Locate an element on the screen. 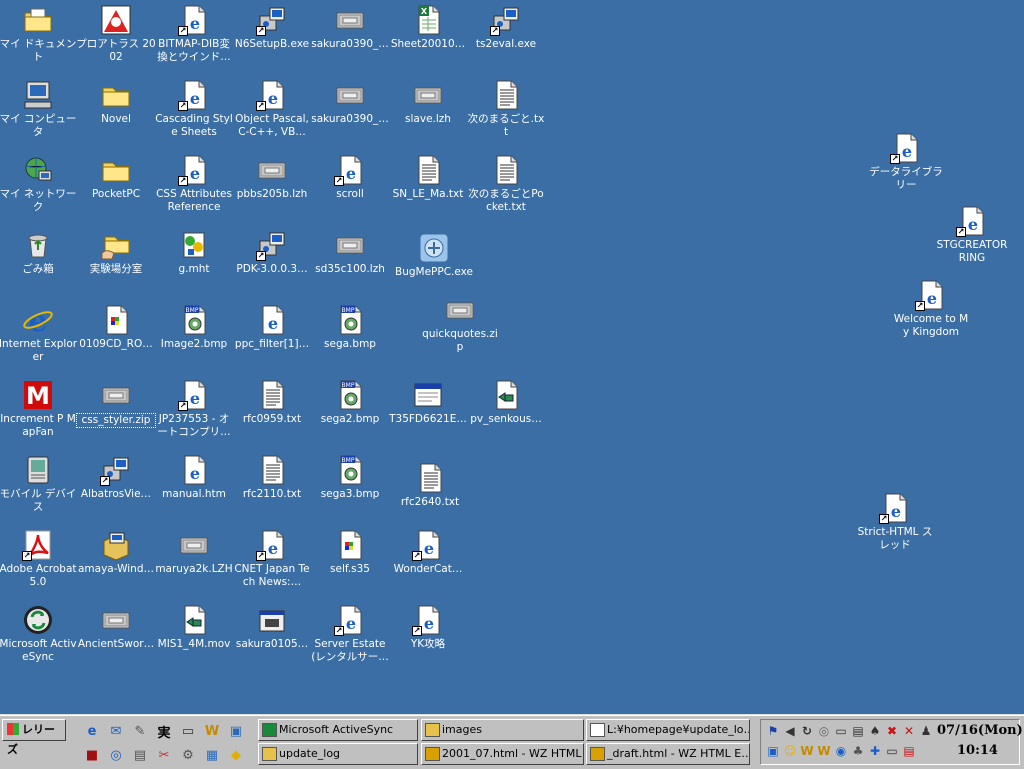 The height and width of the screenshot is (769, 1024). clock-time: 10:14 is located at coordinates (977, 750).